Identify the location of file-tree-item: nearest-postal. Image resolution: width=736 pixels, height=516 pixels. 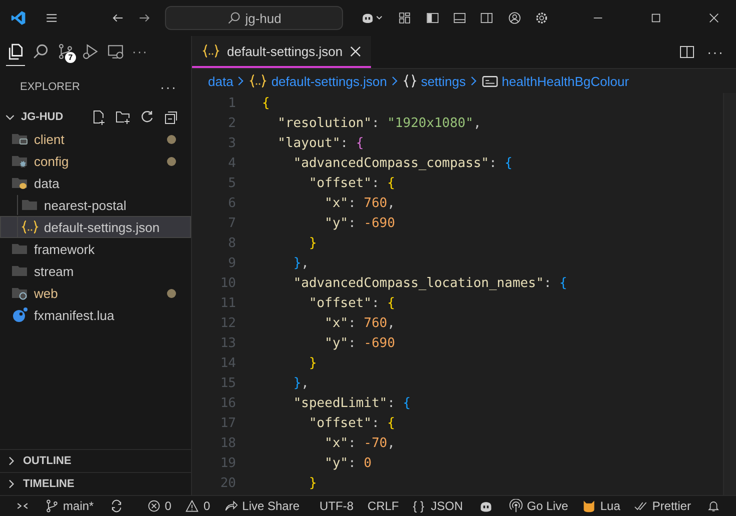
(95, 205).